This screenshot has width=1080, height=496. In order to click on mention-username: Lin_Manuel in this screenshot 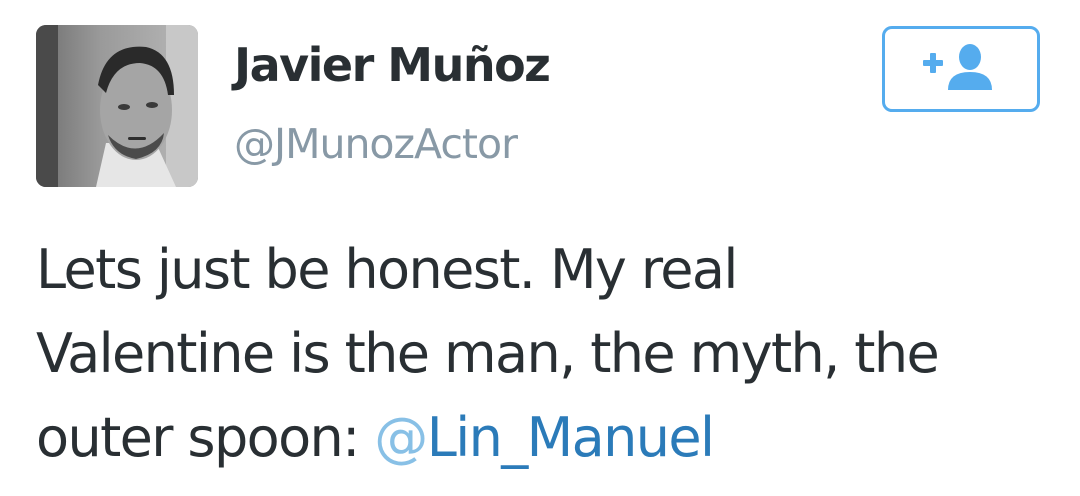, I will do `click(570, 437)`.